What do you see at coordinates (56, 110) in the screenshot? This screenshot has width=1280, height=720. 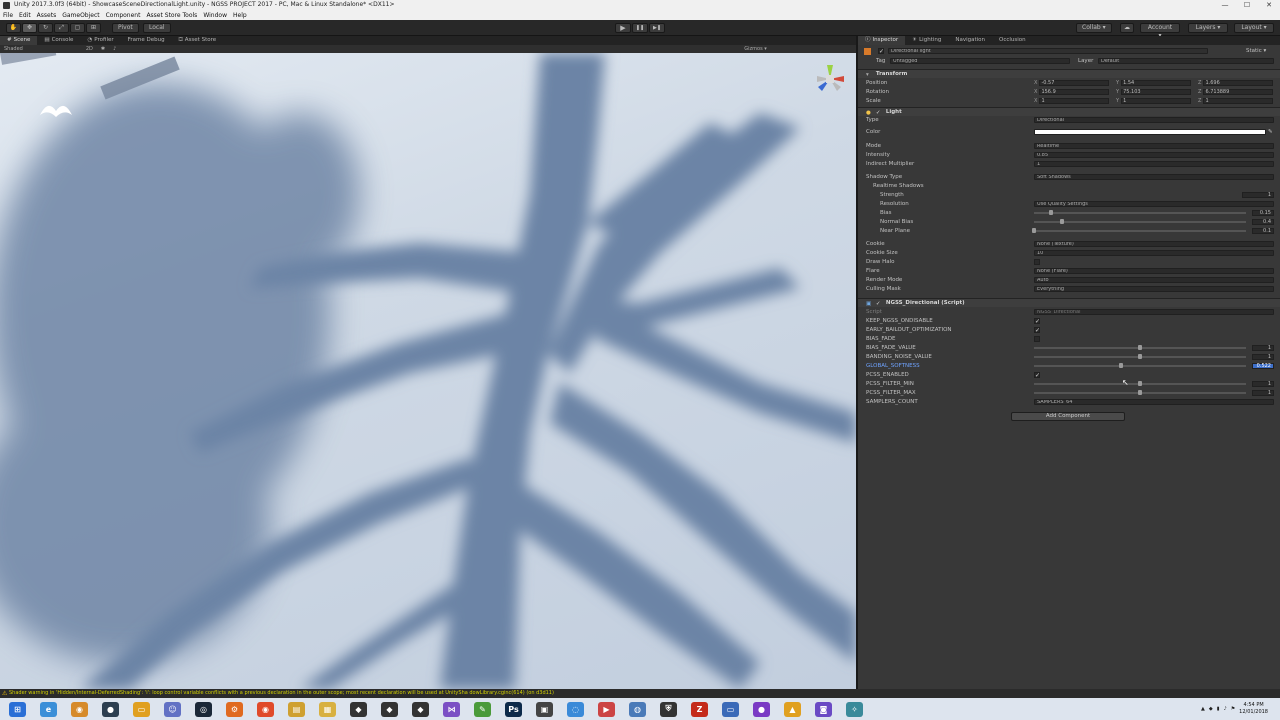 I see `directional-light-gizmo-icon` at bounding box center [56, 110].